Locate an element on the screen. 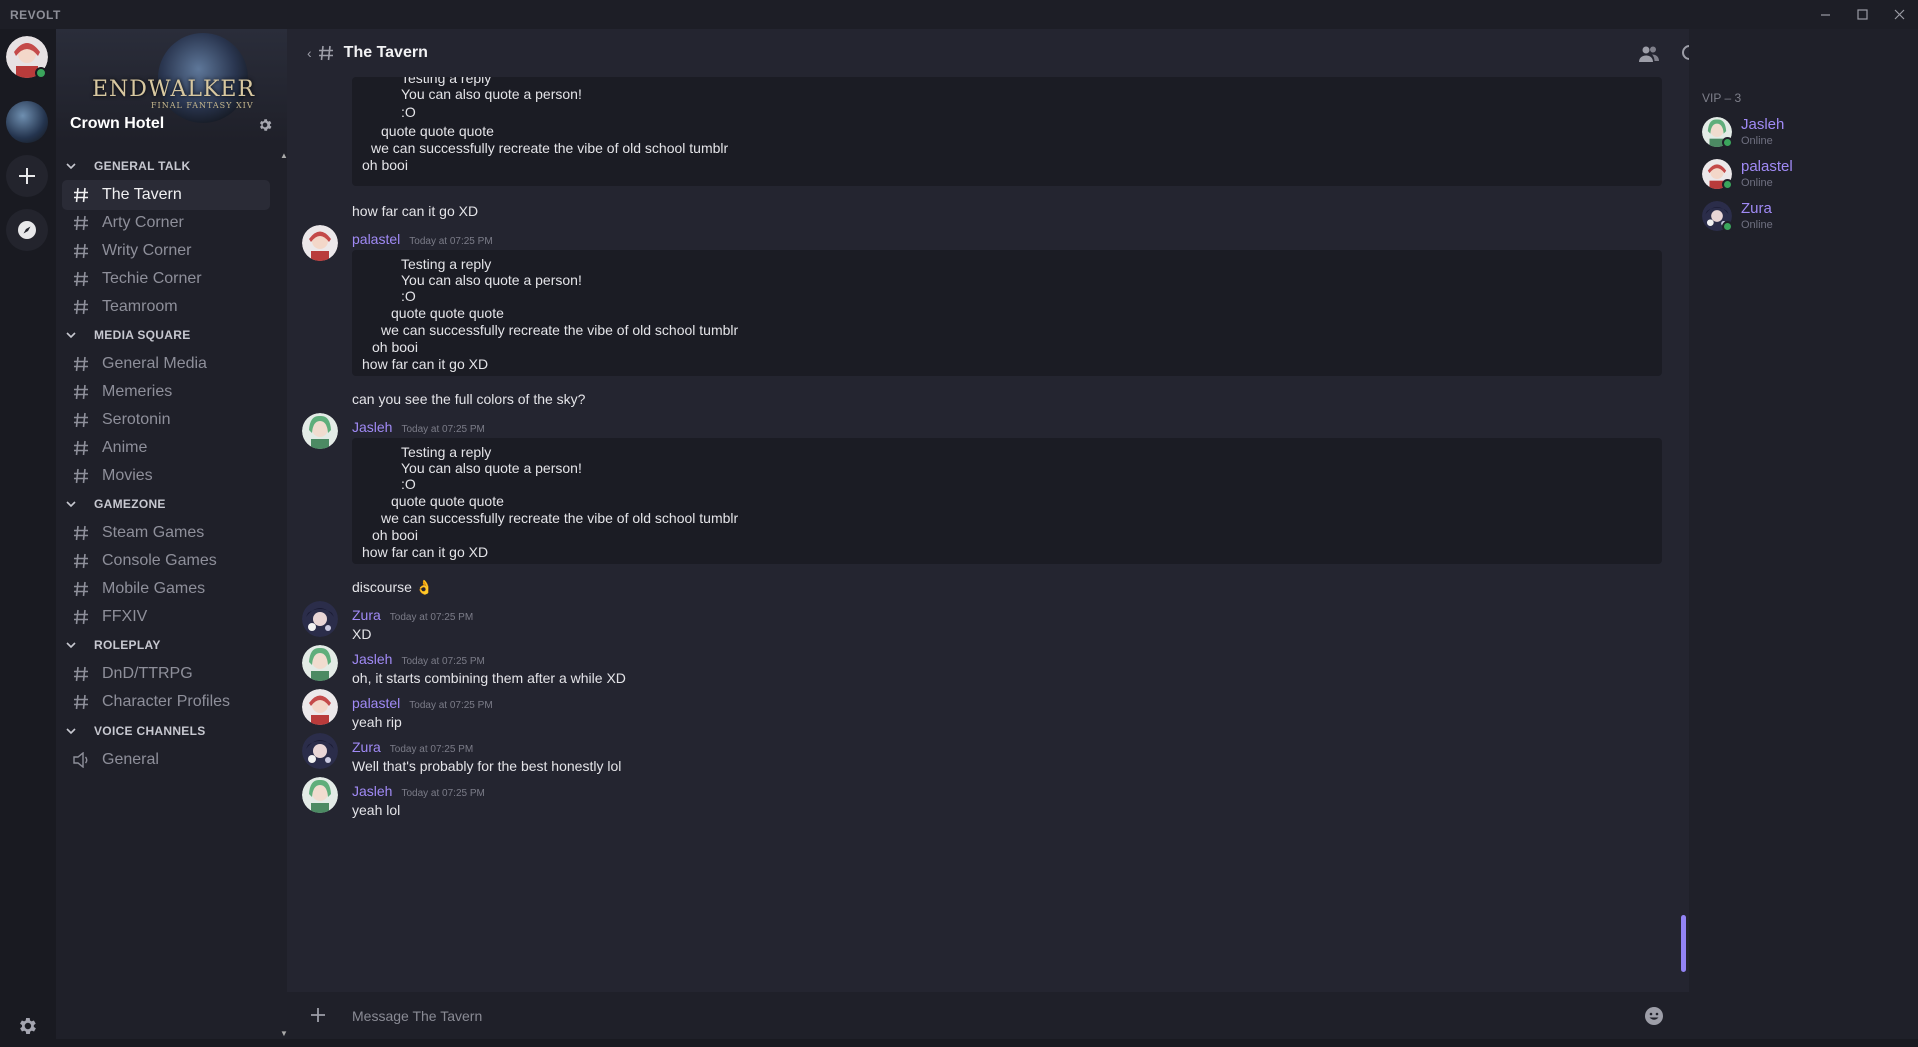 The width and height of the screenshot is (1918, 1047). category-gamezone: GAMEZONE is located at coordinates (111, 504).